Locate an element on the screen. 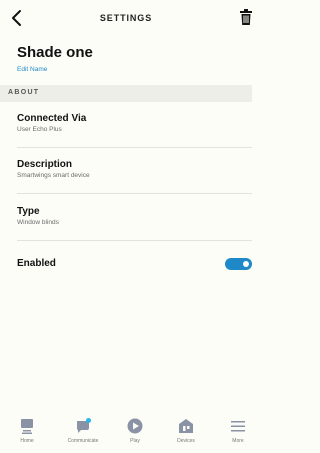 Image resolution: width=320 pixels, height=453 pixels. row-label: Description is located at coordinates (45, 164).